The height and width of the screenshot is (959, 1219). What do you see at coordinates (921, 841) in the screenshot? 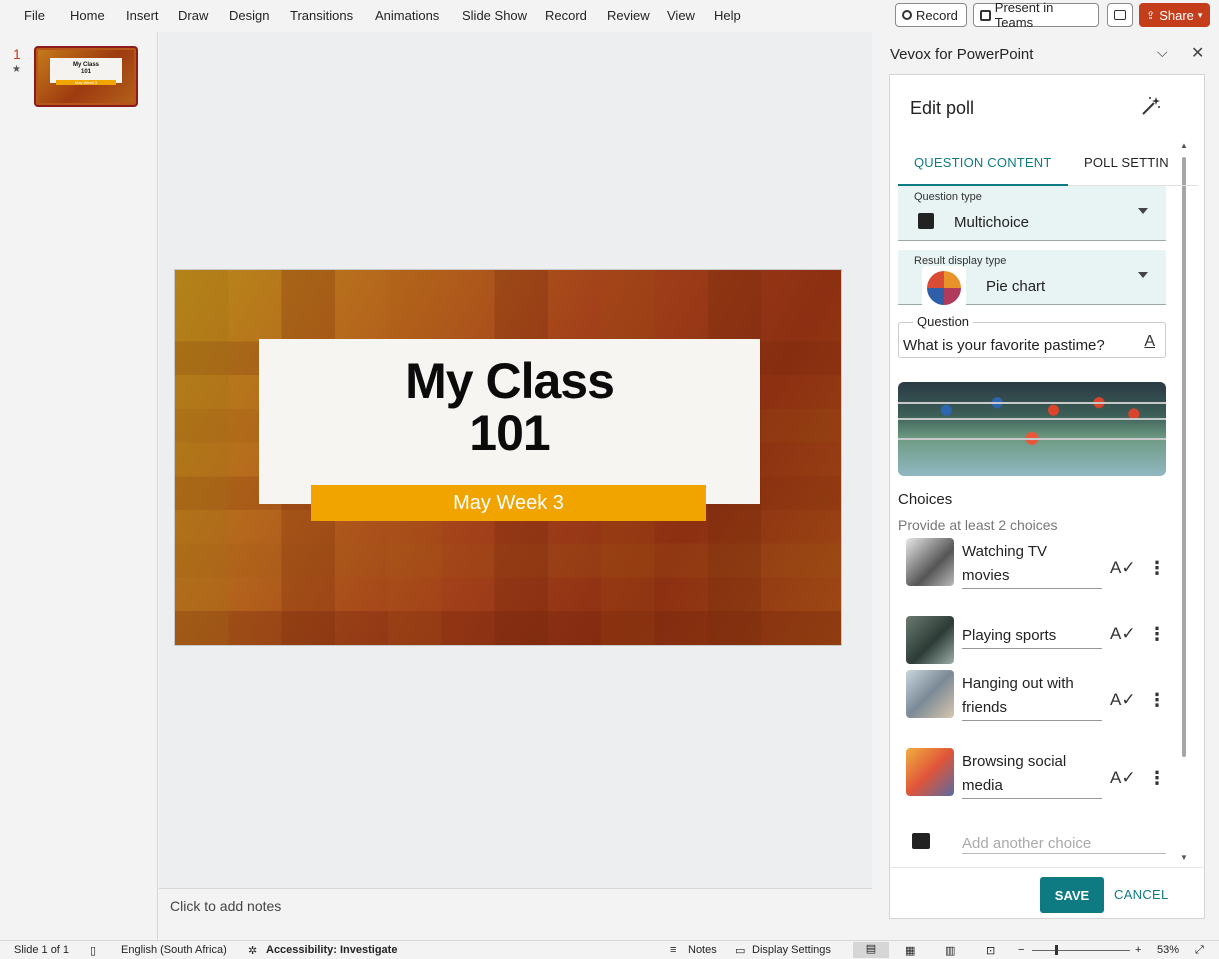
I see `image-icon` at bounding box center [921, 841].